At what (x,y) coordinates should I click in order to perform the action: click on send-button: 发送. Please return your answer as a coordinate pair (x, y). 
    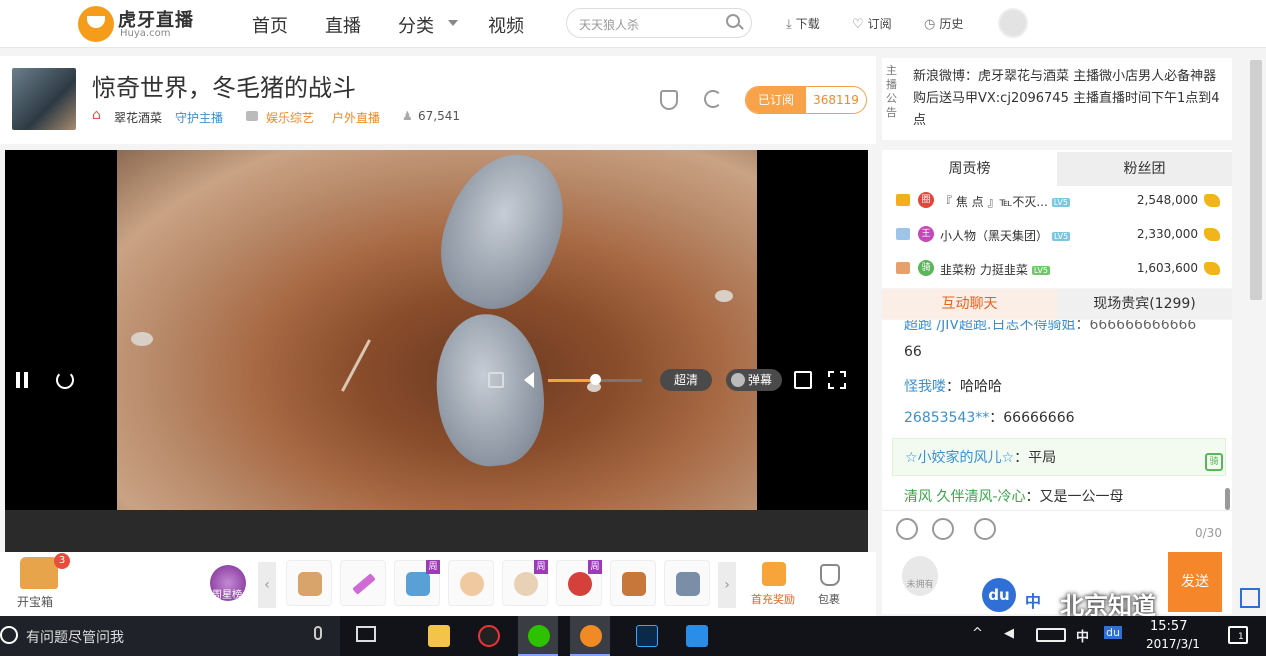
    Looking at the image, I should click on (1195, 582).